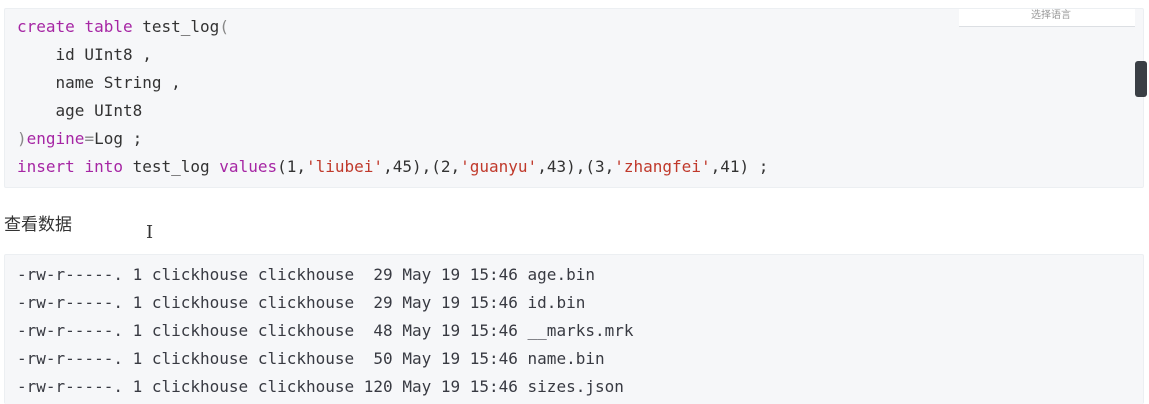  Describe the element at coordinates (80, 110) in the screenshot. I see `code-token: age UInt8` at that location.